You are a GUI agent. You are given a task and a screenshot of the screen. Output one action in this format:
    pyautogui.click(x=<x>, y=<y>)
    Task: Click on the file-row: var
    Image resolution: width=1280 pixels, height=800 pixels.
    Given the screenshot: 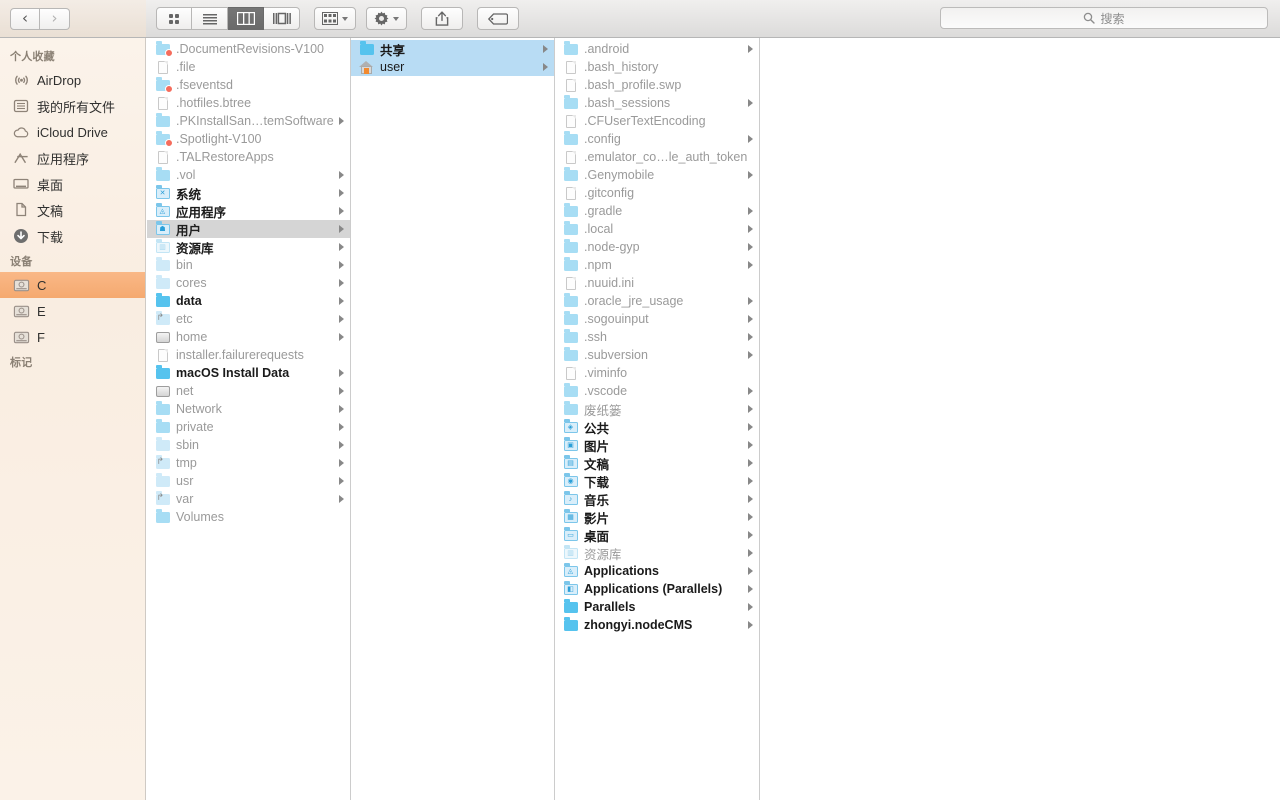 What is the action you would take?
    pyautogui.click(x=248, y=499)
    